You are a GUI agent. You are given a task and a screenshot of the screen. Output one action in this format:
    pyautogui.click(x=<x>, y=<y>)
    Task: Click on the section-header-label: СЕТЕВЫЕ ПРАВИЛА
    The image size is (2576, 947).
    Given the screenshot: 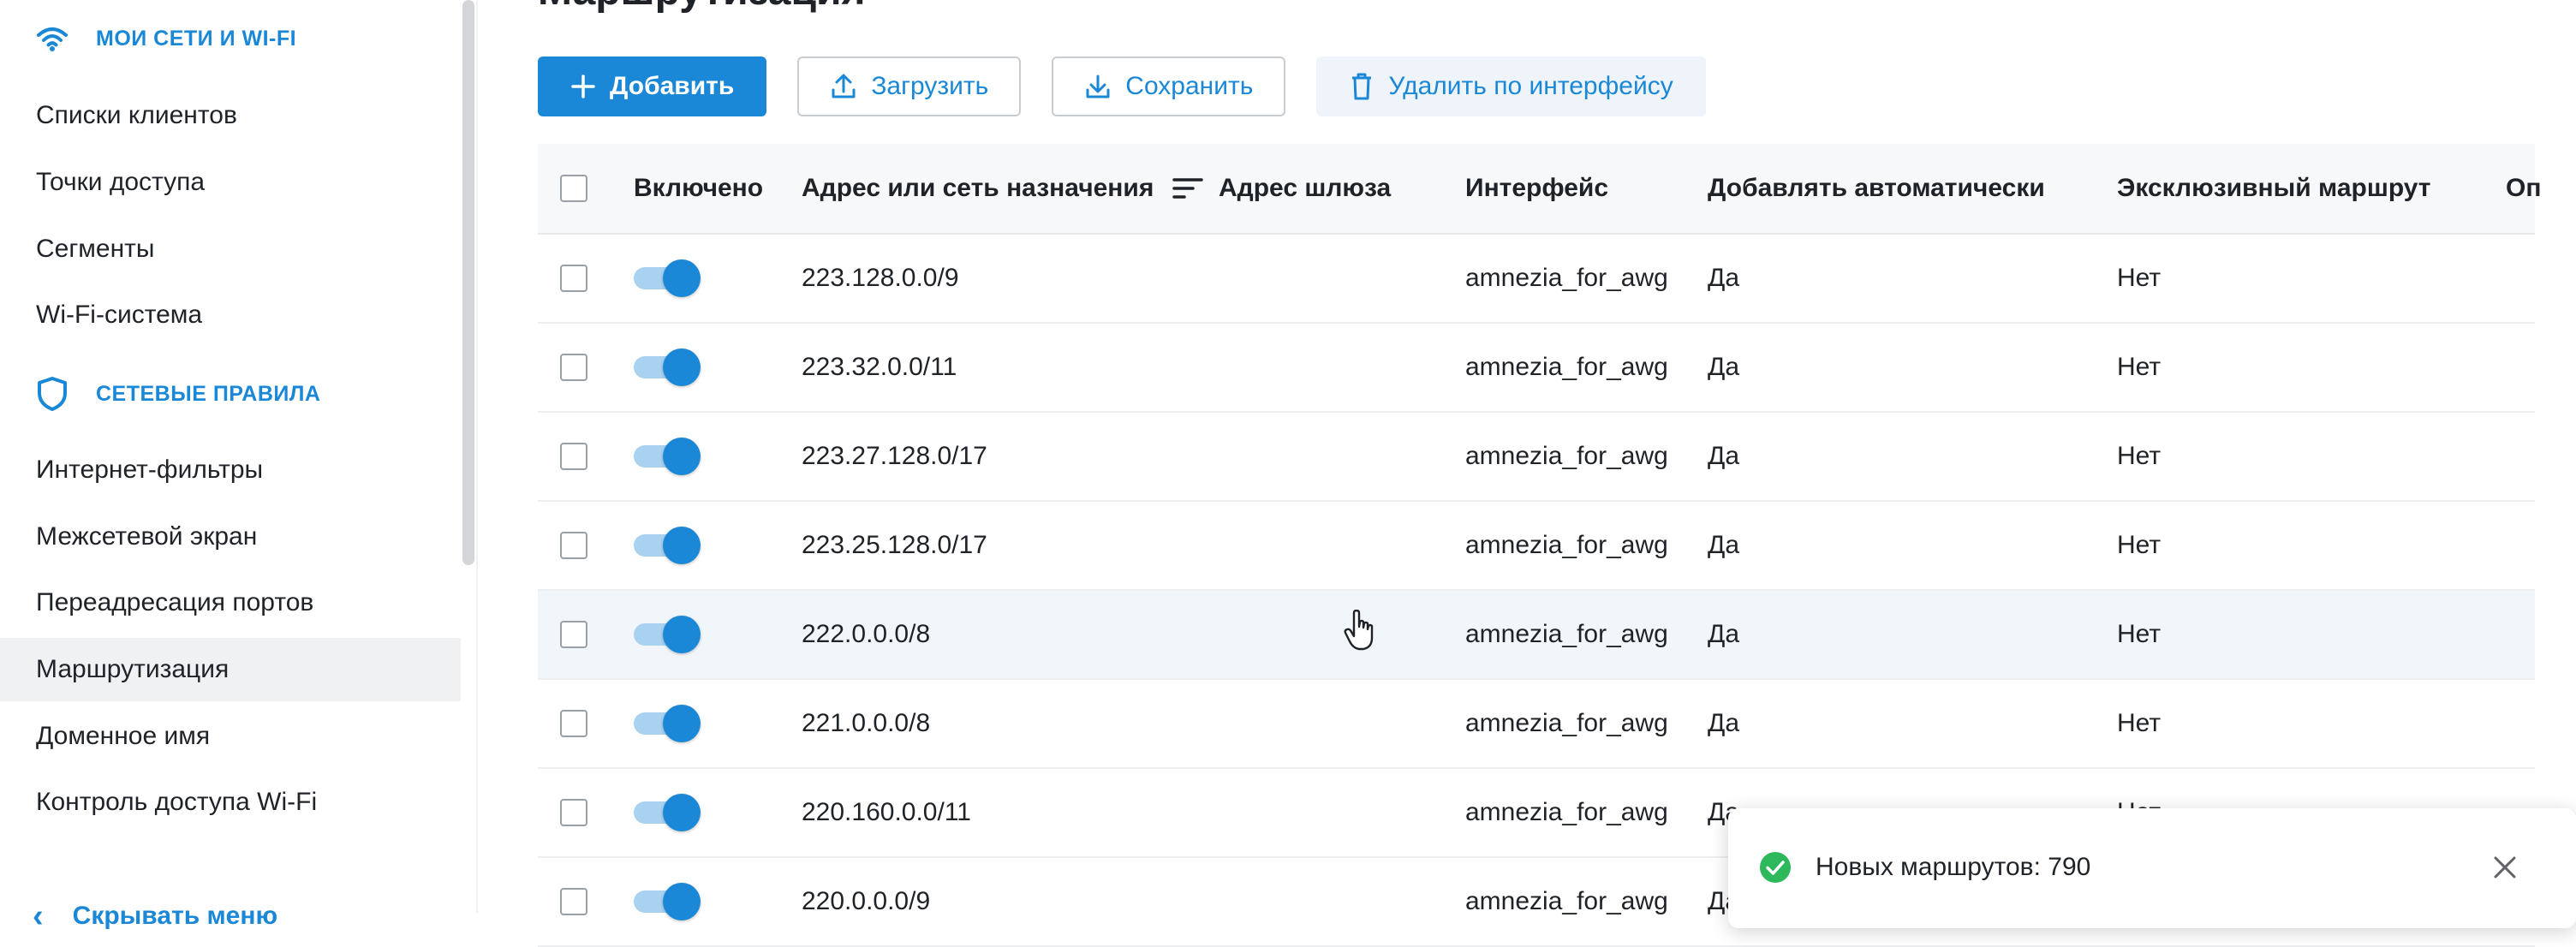 What is the action you would take?
    pyautogui.click(x=208, y=393)
    